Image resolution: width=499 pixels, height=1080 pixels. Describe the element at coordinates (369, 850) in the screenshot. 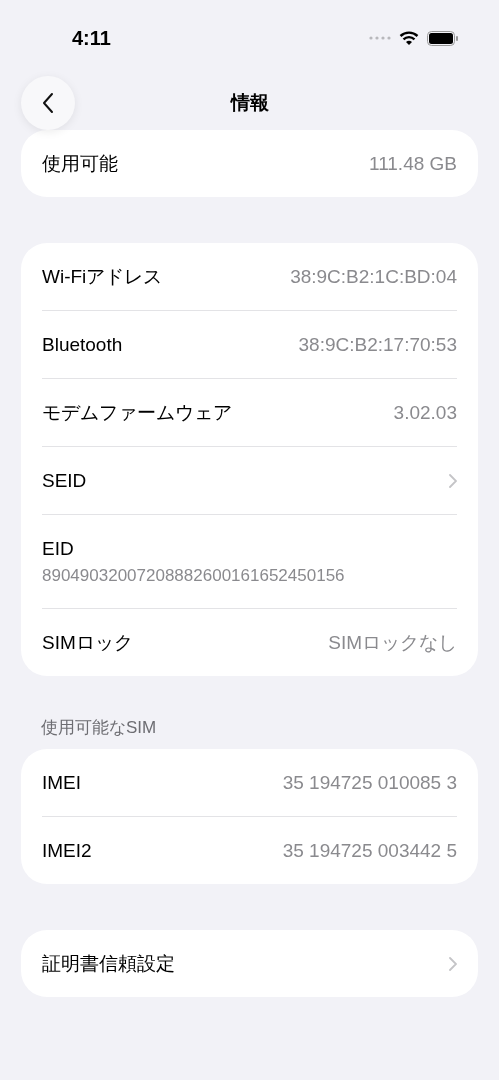

I see `row-value: 35 194725 003442 5` at that location.